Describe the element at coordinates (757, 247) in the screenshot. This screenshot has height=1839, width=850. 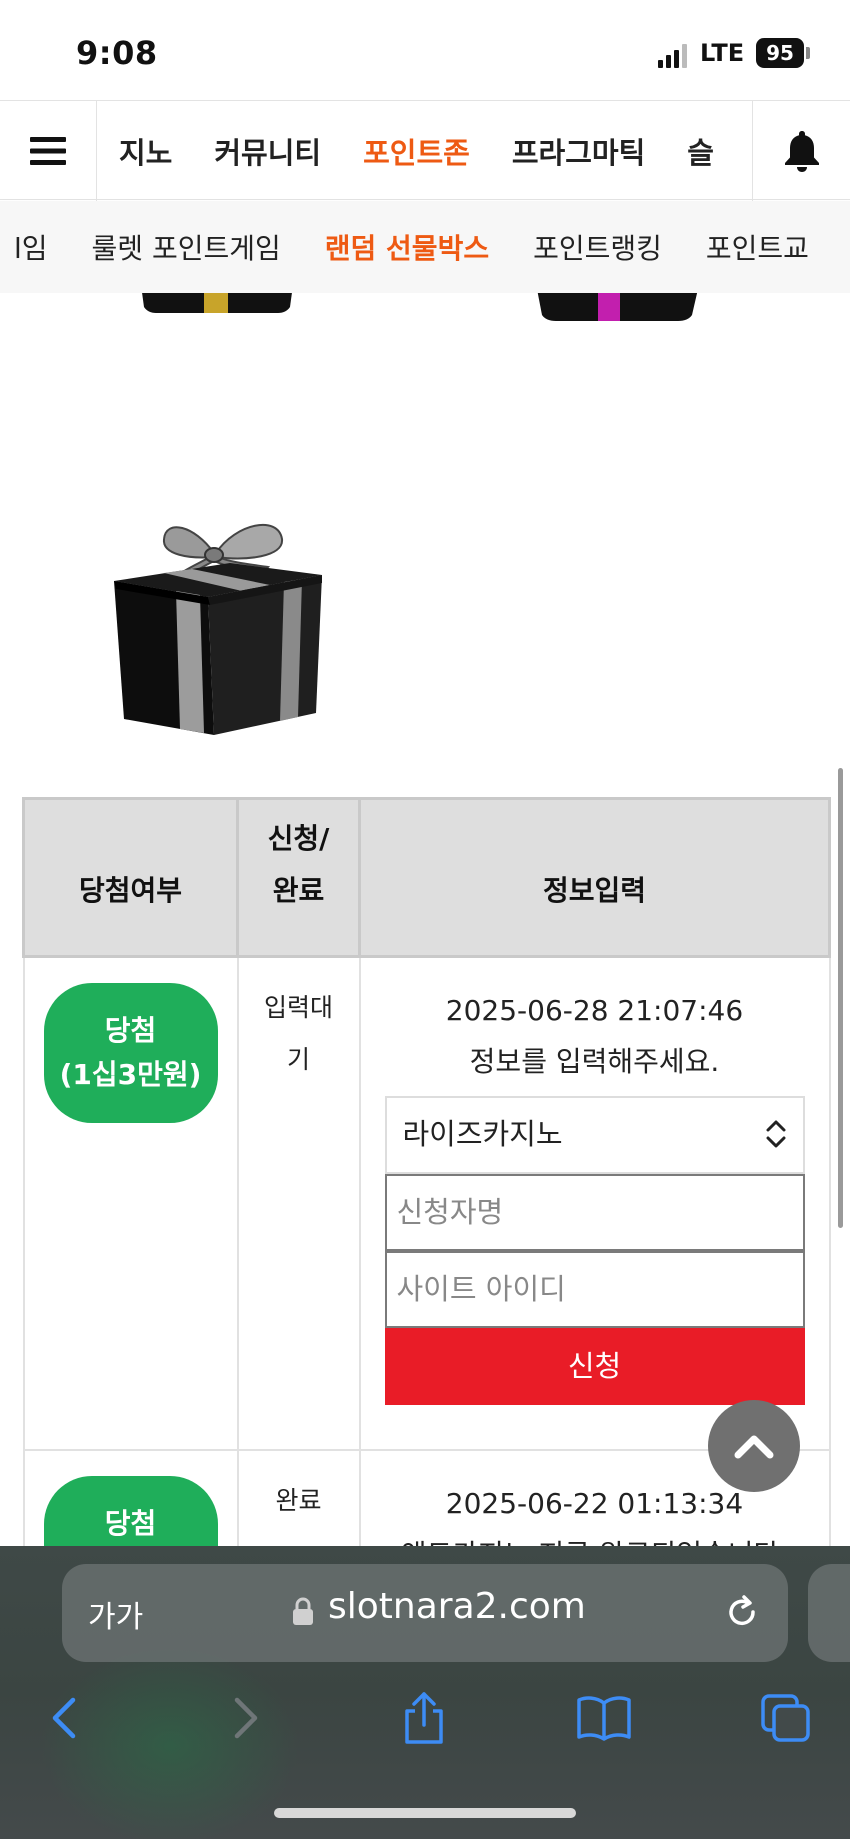
I see `subnav-item-point-exchange: 포인트교` at that location.